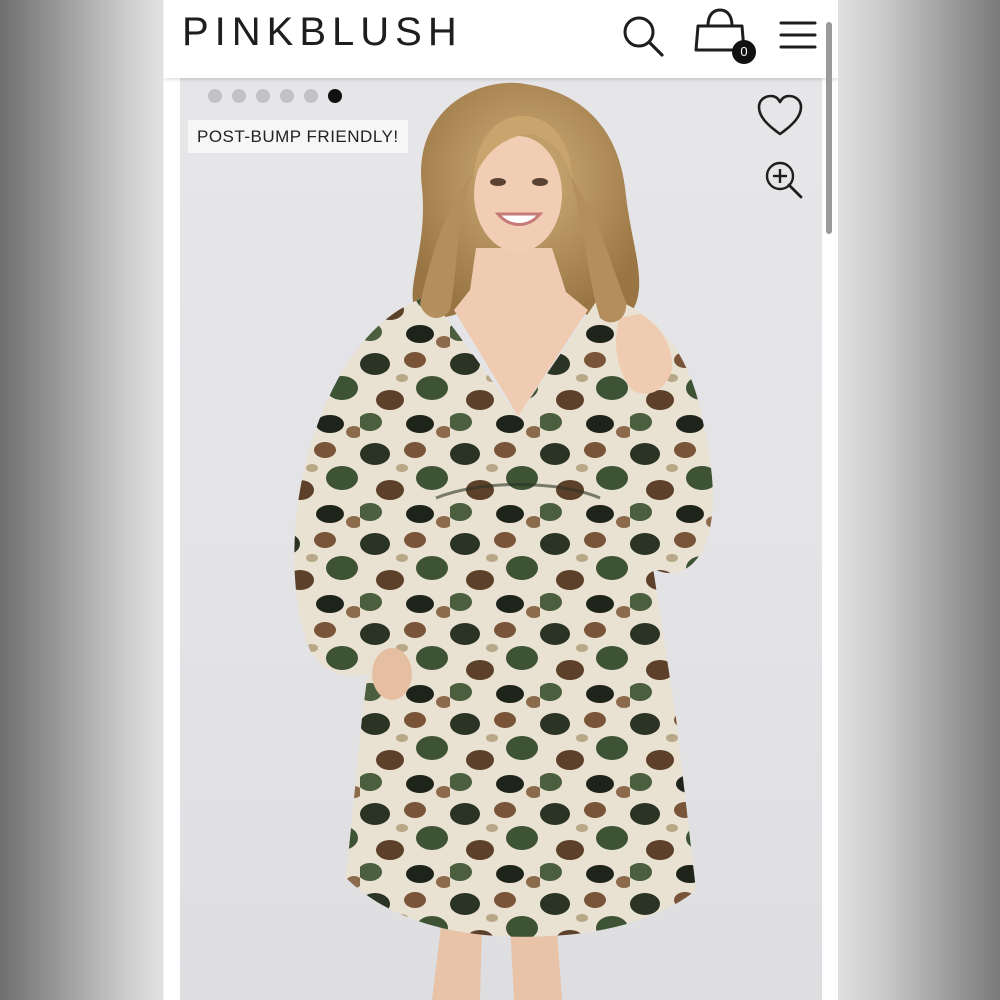 This screenshot has width=1000, height=1000. What do you see at coordinates (829, 128) in the screenshot?
I see `scrollbar` at bounding box center [829, 128].